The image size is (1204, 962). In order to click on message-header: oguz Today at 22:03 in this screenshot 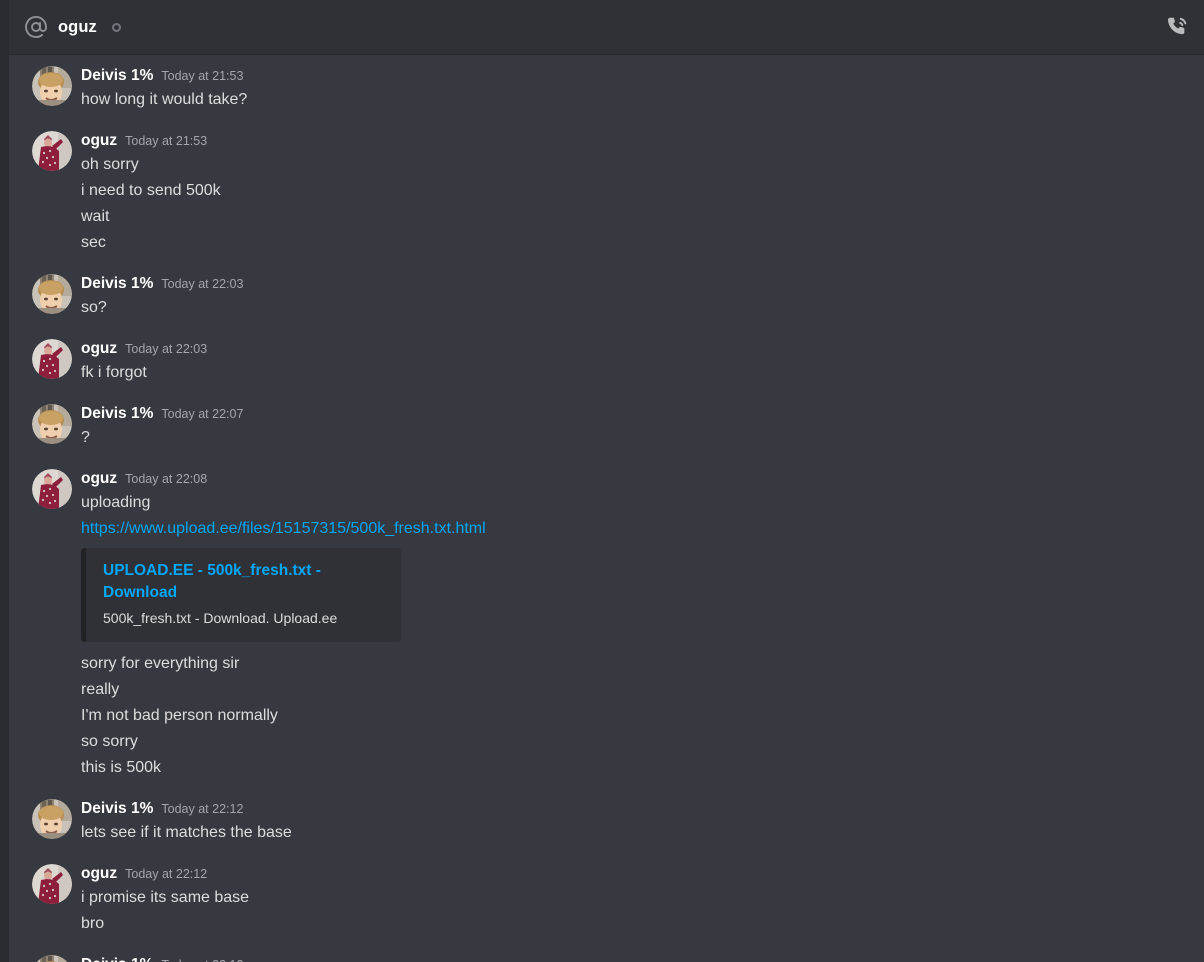, I will do `click(634, 349)`.